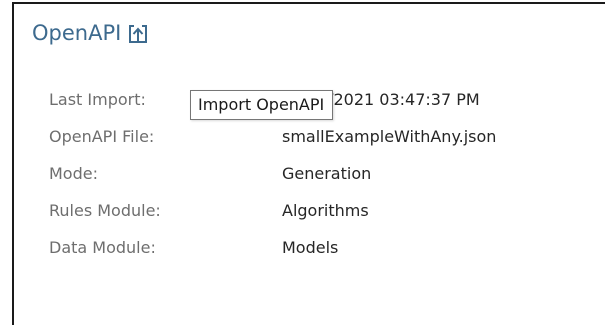 This screenshot has width=605, height=325. Describe the element at coordinates (97, 99) in the screenshot. I see `detail-label: Last Import:` at that location.